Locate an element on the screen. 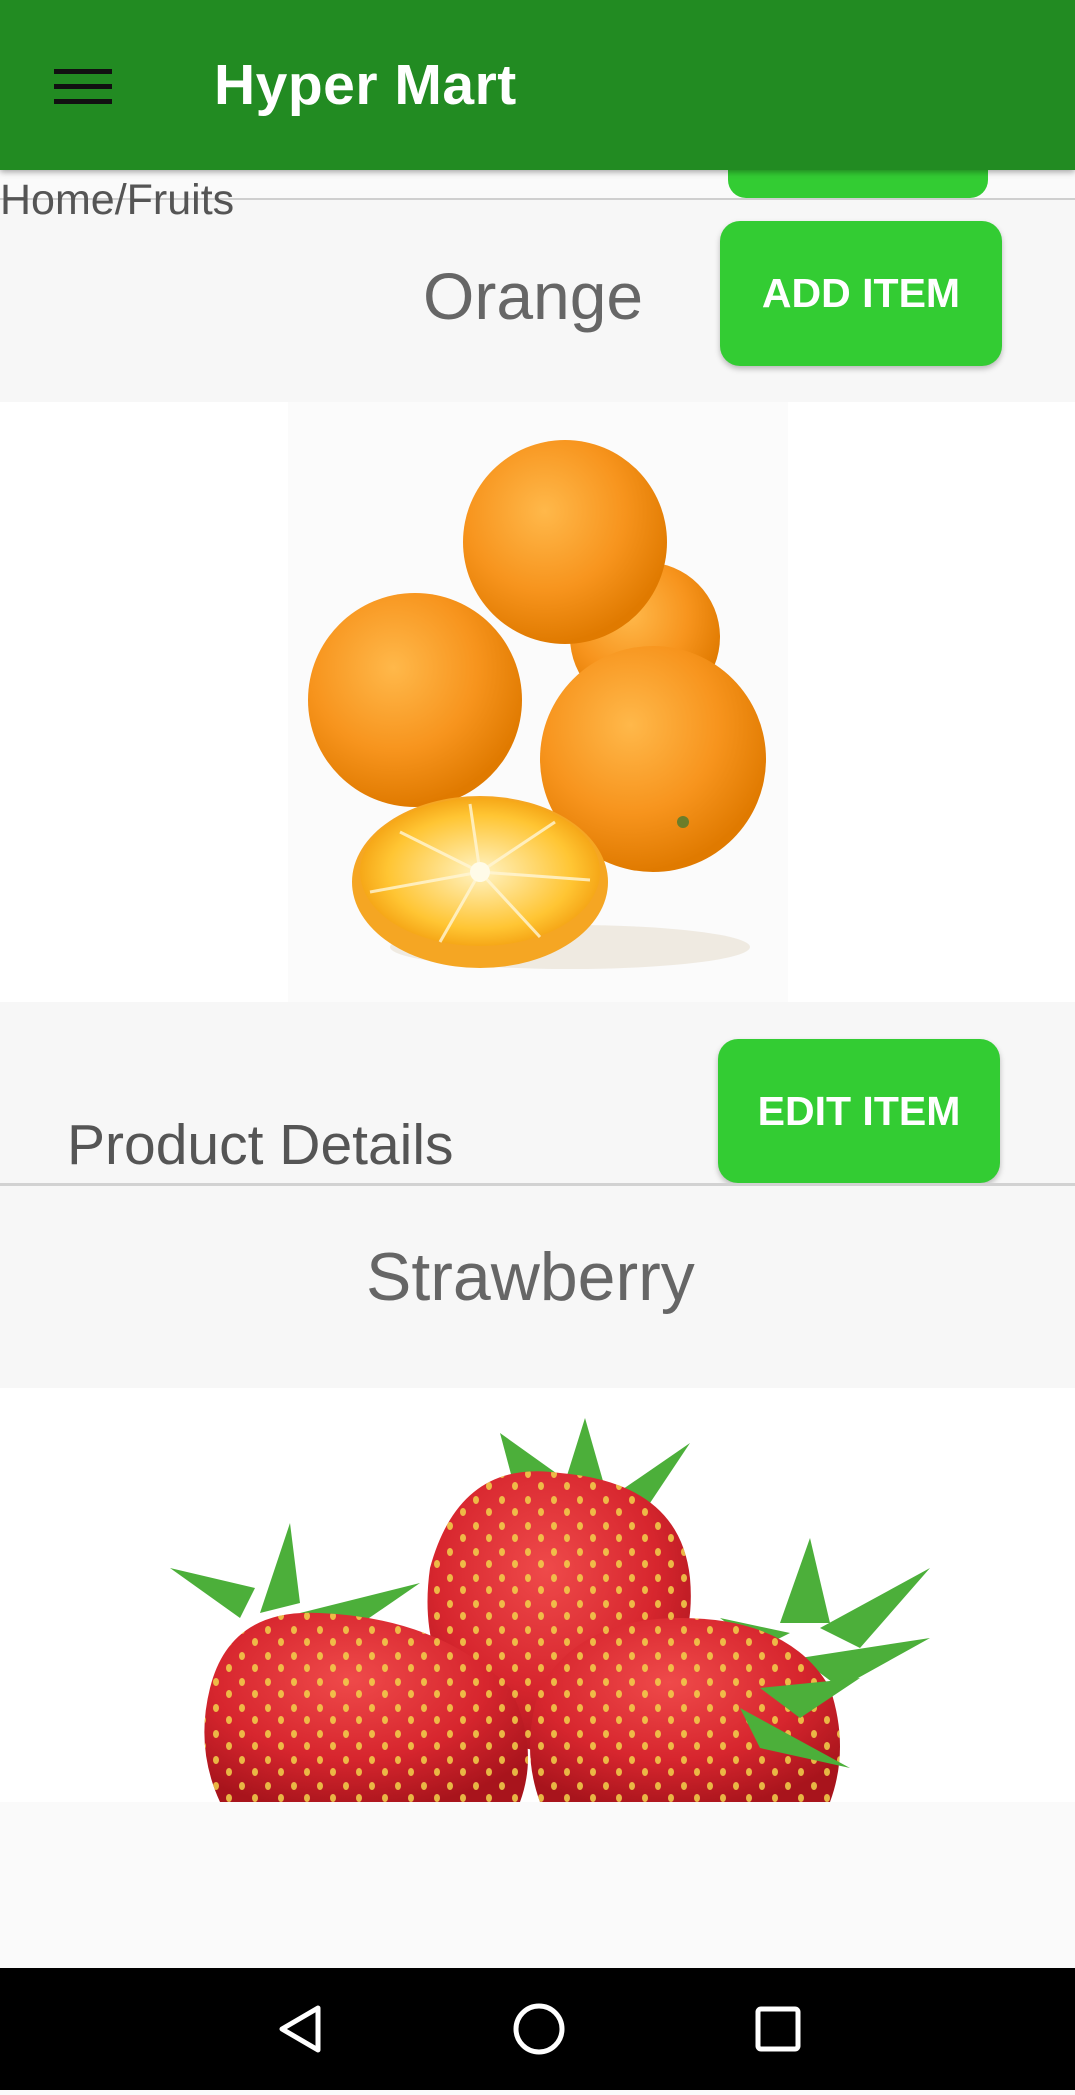 Image resolution: width=1075 pixels, height=2095 pixels. back-triangle-icon is located at coordinates (300, 2029).